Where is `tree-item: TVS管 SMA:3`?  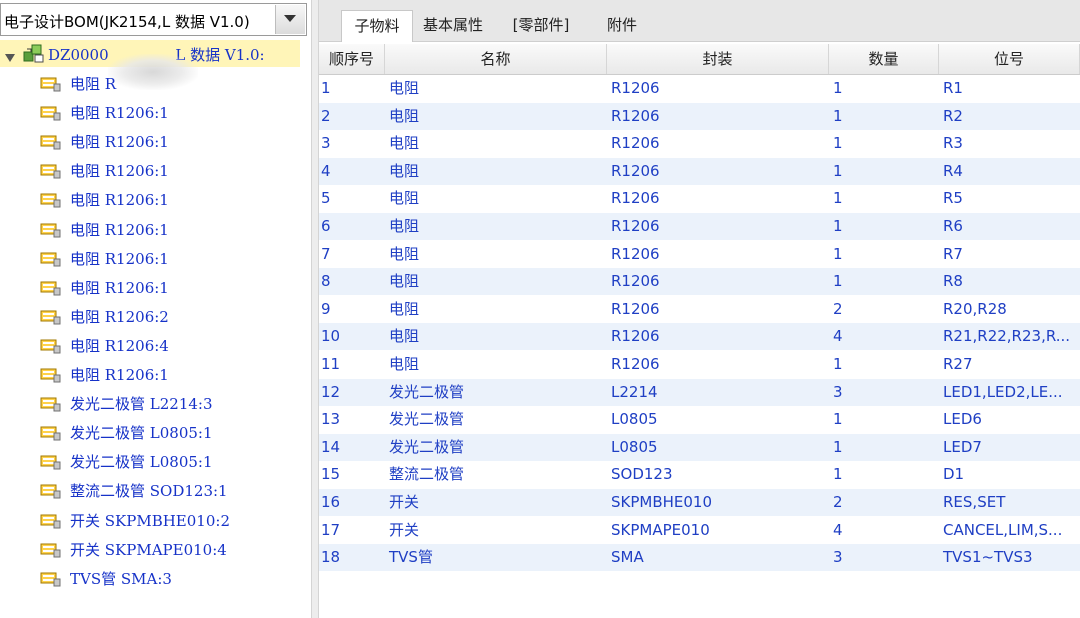 tree-item: TVS管 SMA:3 is located at coordinates (170, 579).